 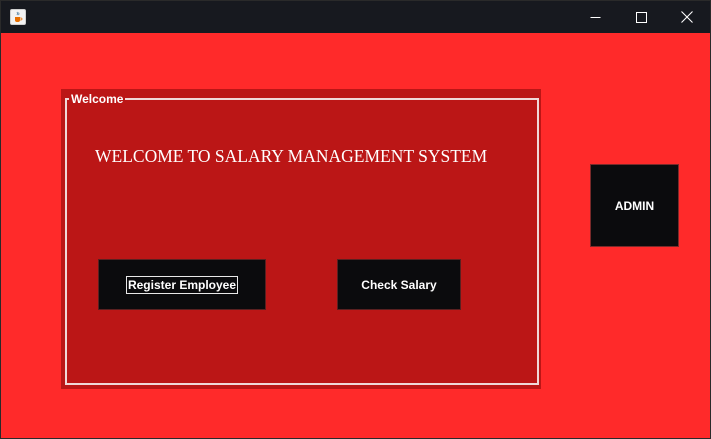 I want to click on minimize-icon, so click(x=595, y=17).